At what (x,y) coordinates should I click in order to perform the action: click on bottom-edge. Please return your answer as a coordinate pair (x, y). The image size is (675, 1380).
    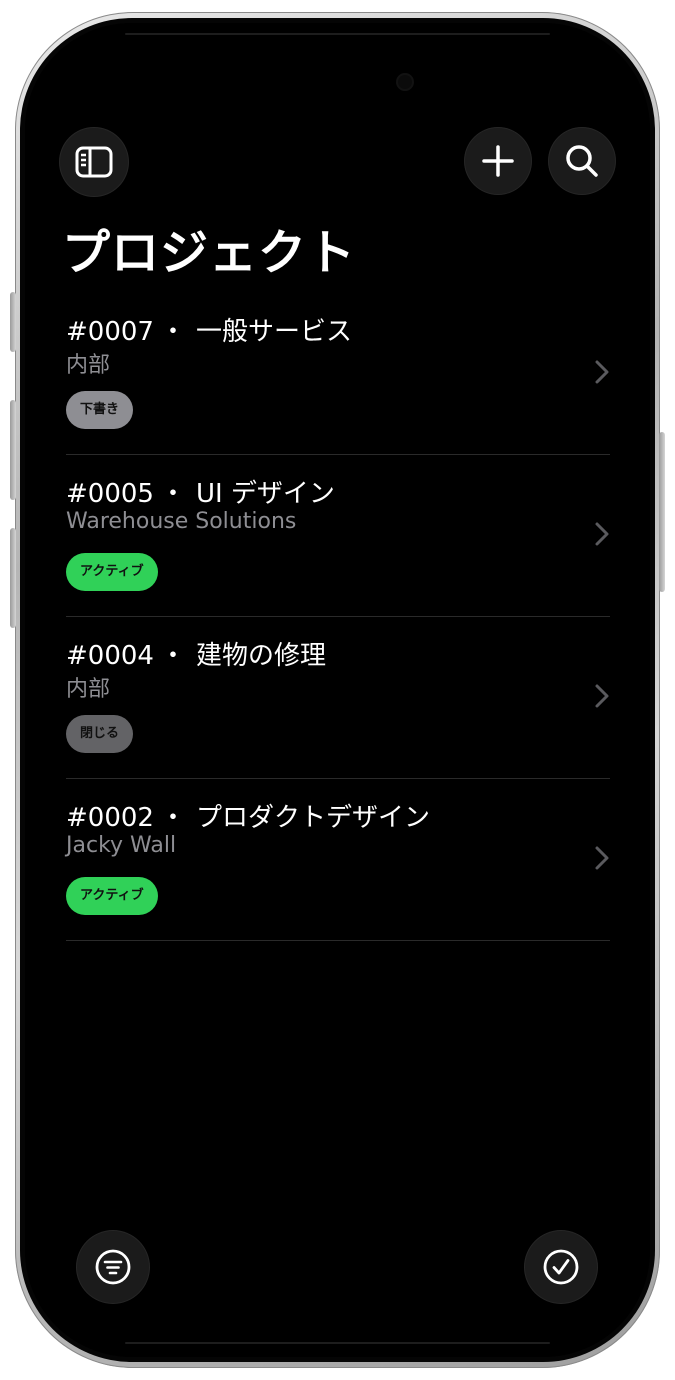
    Looking at the image, I should click on (337, 1343).